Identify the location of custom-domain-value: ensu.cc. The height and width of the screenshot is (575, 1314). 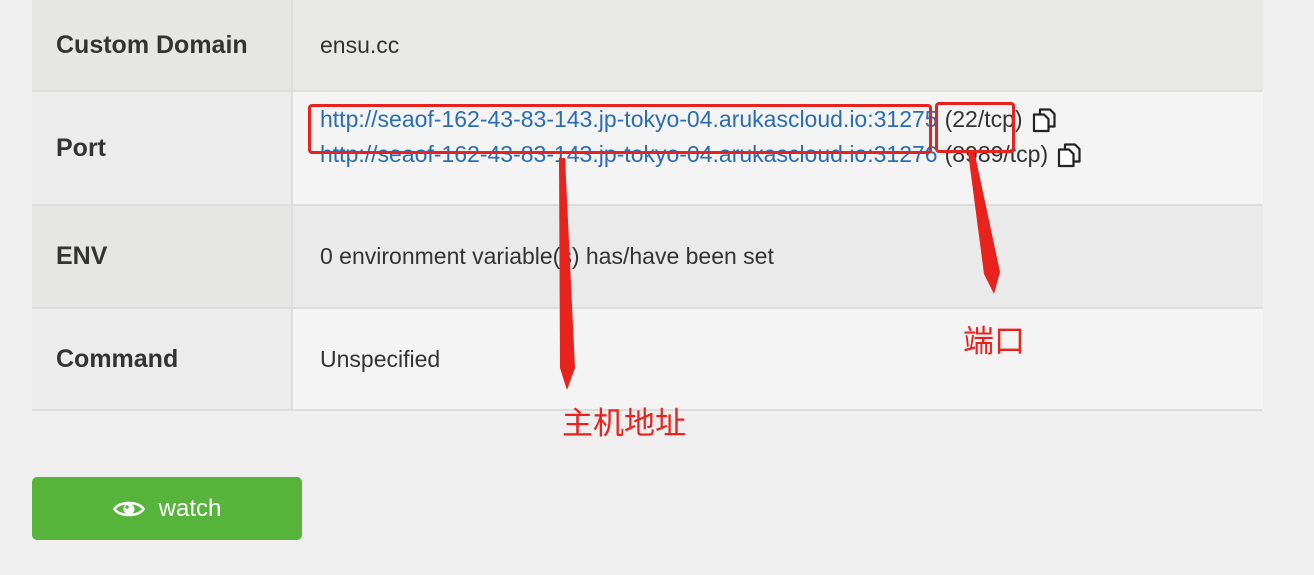
(778, 45).